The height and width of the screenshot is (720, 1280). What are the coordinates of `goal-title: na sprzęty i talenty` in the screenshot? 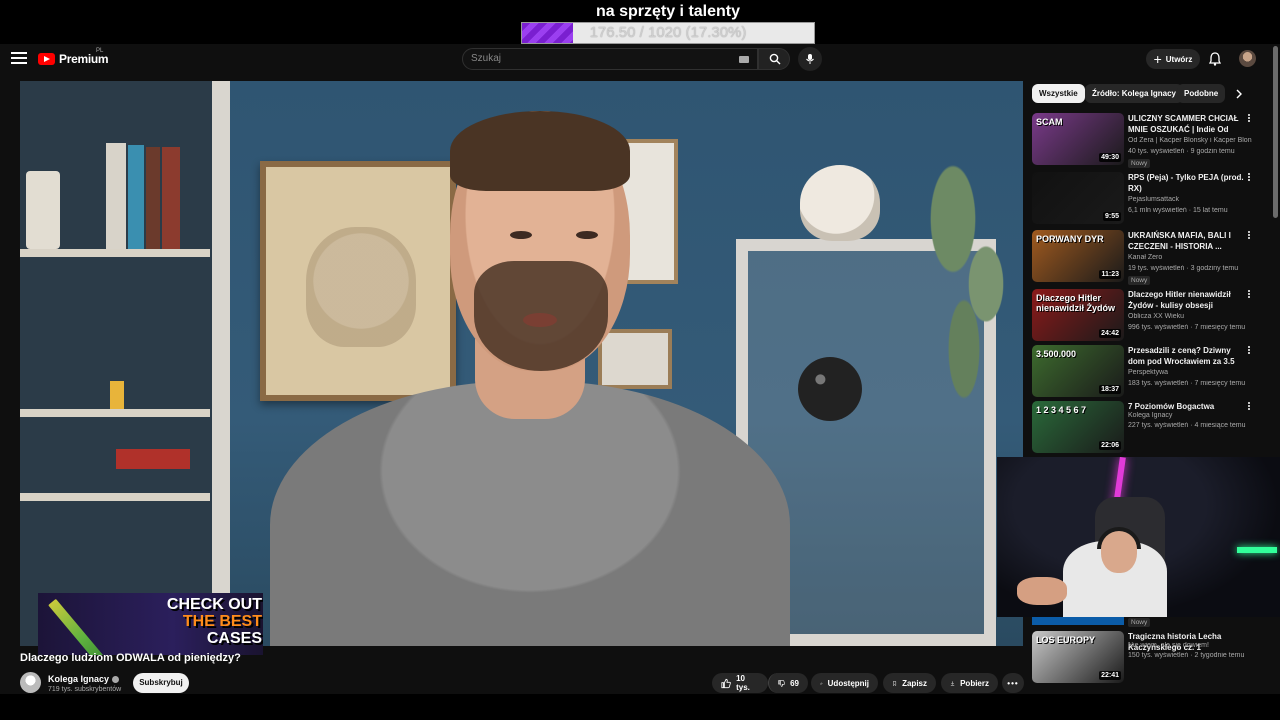 It's located at (668, 11).